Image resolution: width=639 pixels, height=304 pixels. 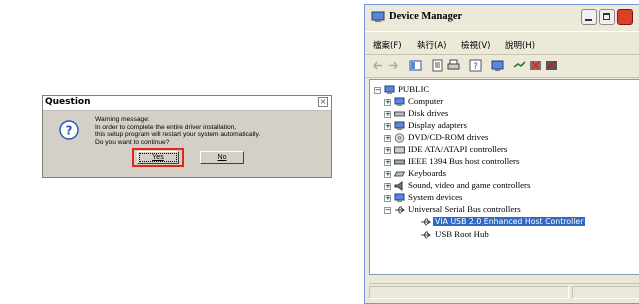 I want to click on forward-arrow-icon, so click(x=393, y=65).